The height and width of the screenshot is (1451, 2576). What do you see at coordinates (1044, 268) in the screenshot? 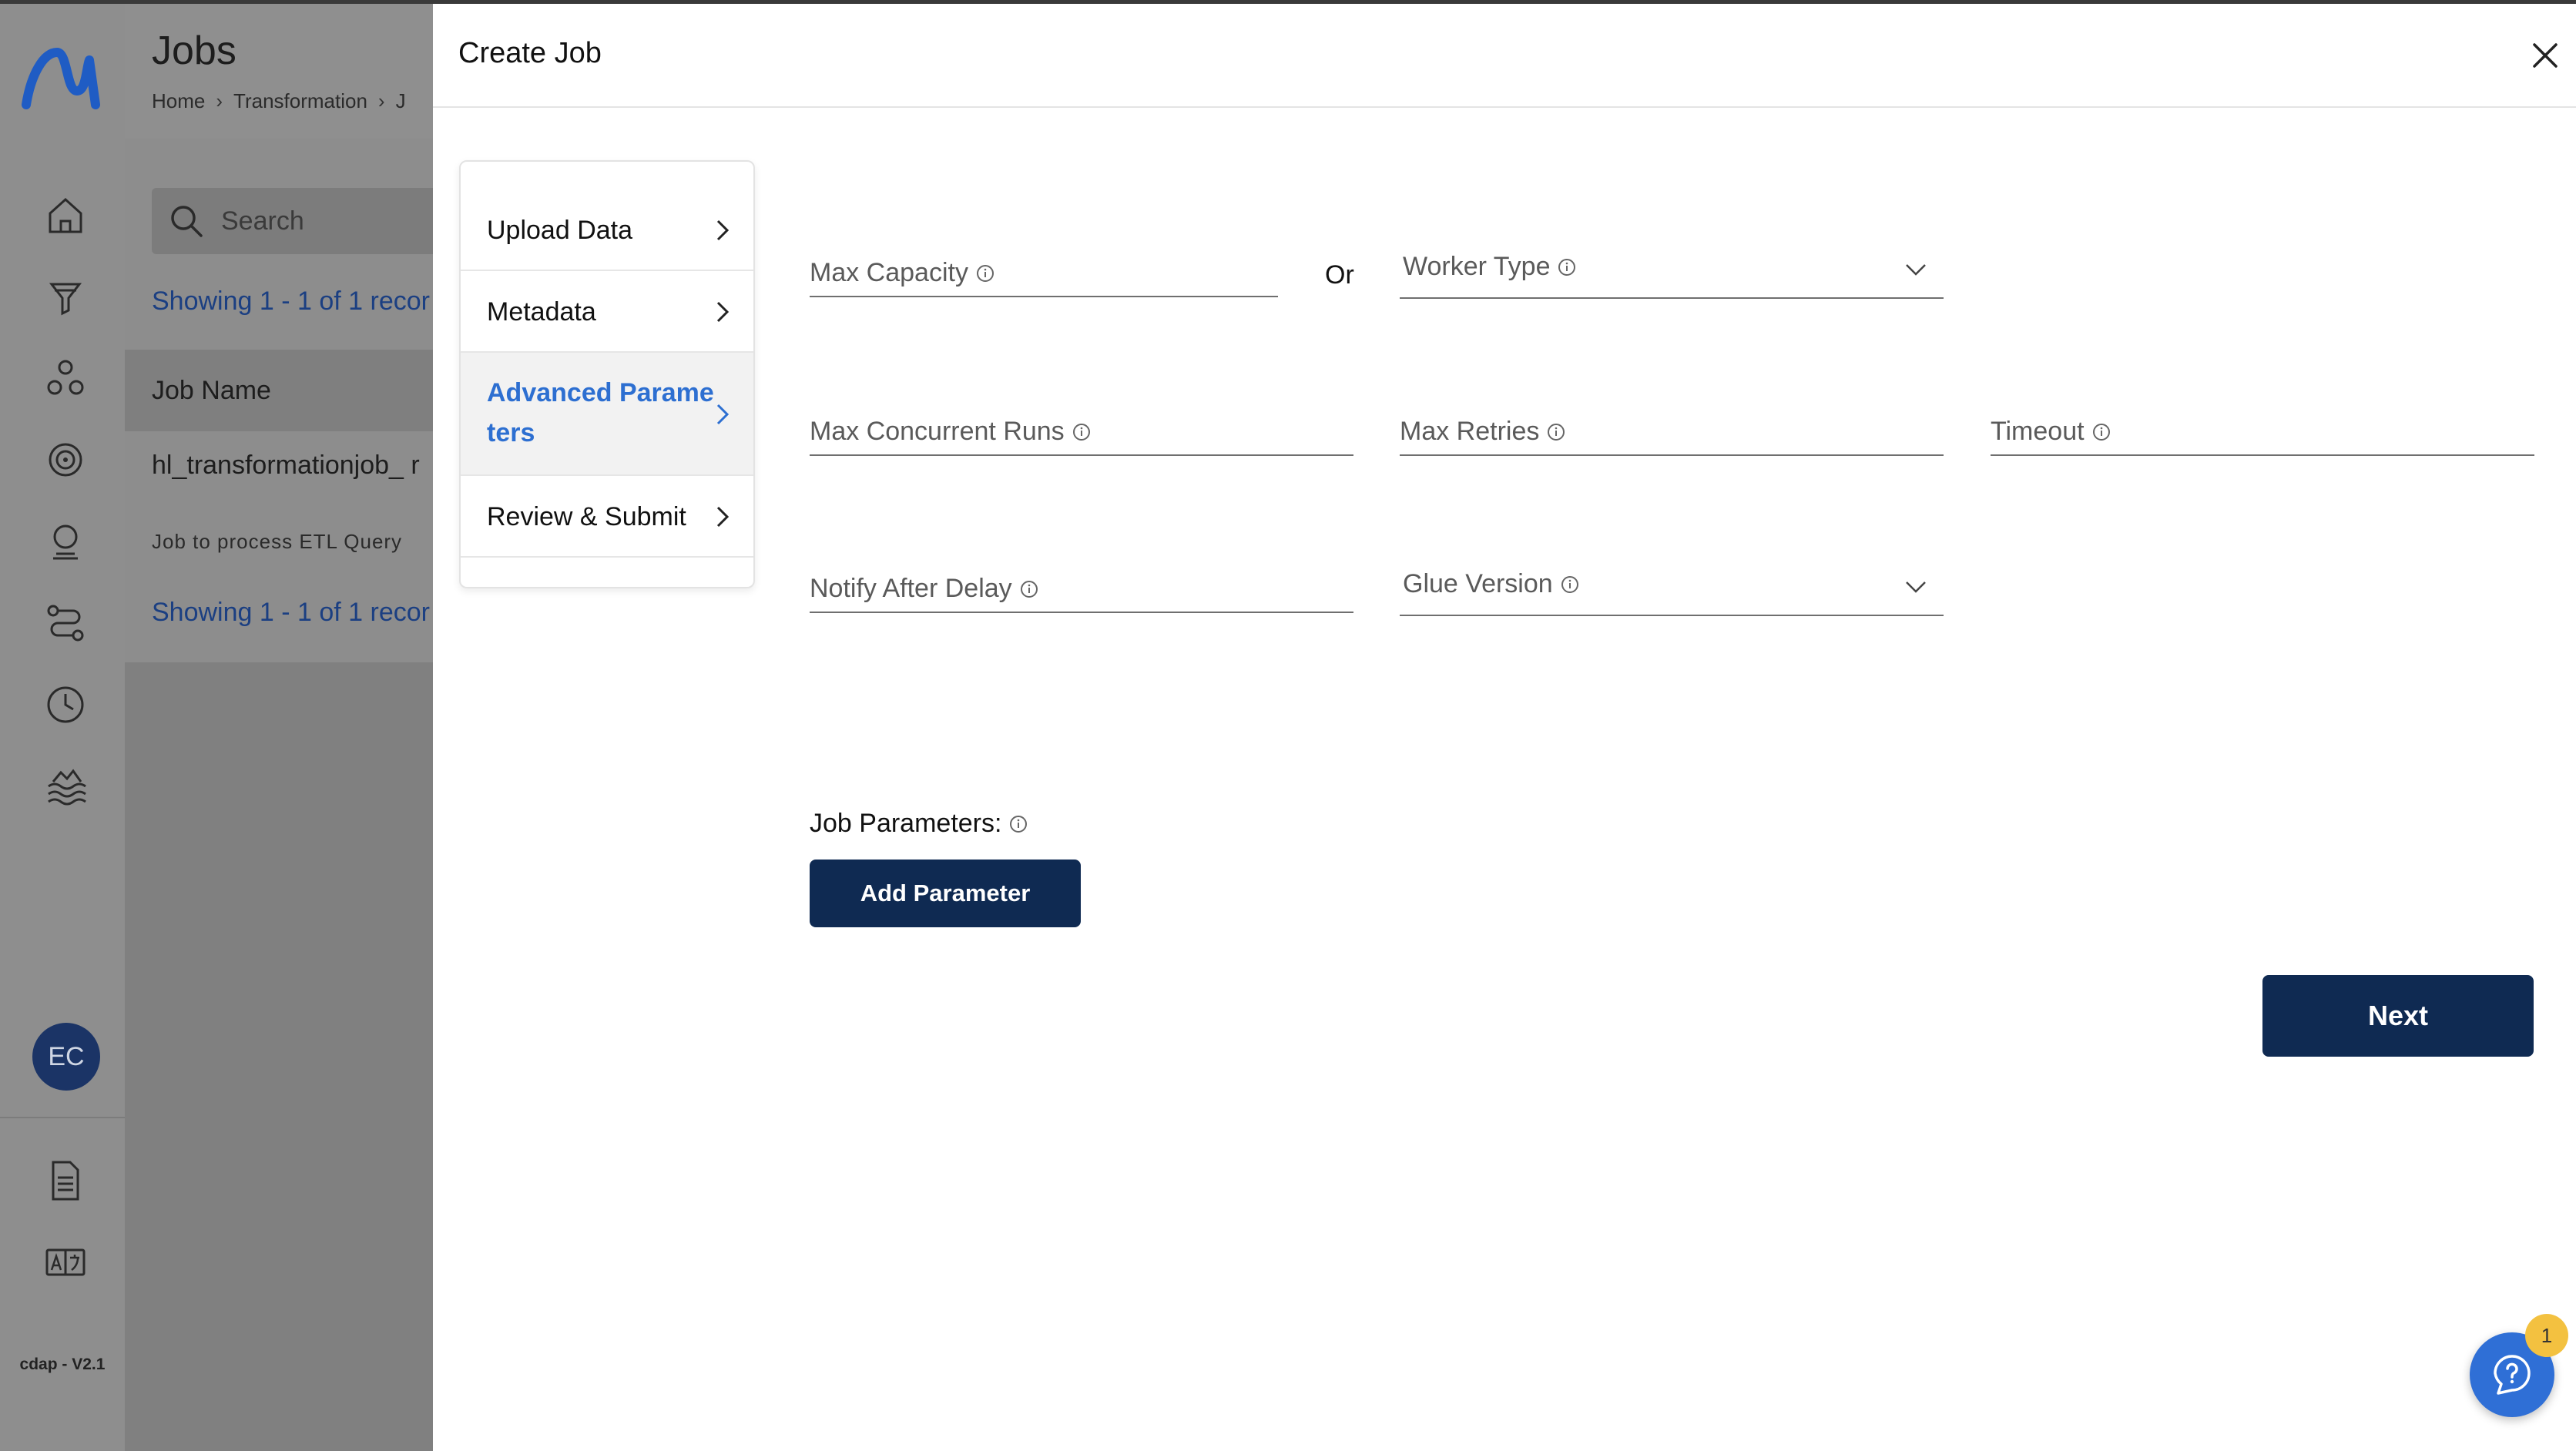
I see `max-capacity-field: Max Capacity` at bounding box center [1044, 268].